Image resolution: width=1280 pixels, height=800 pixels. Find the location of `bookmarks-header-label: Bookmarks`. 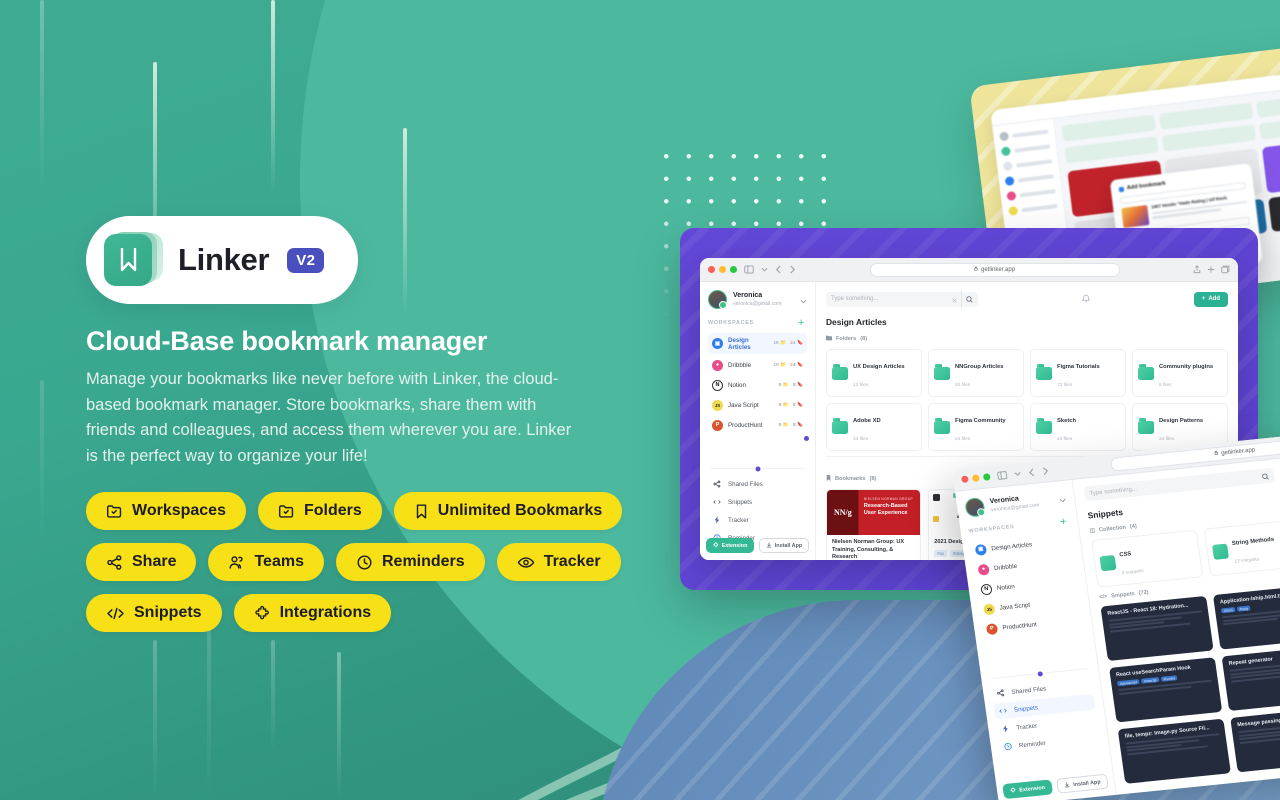

bookmarks-header-label: Bookmarks is located at coordinates (850, 478).